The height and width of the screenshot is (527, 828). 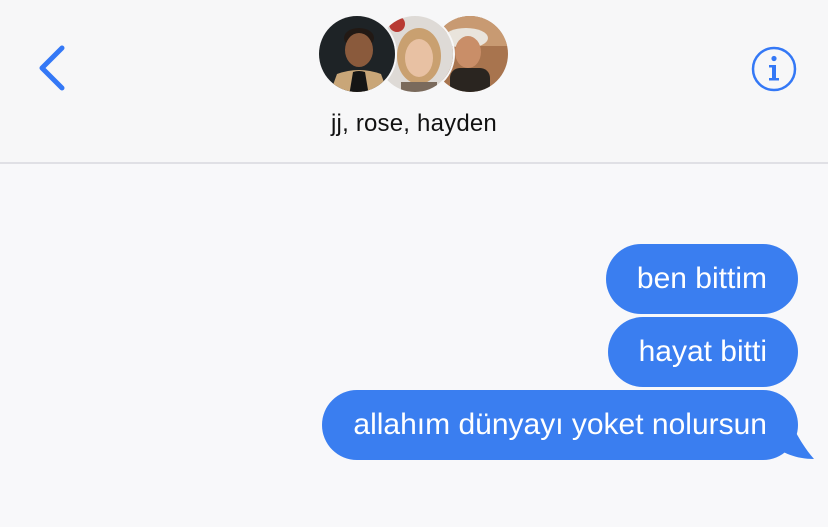 I want to click on avatar-jj, so click(x=357, y=54).